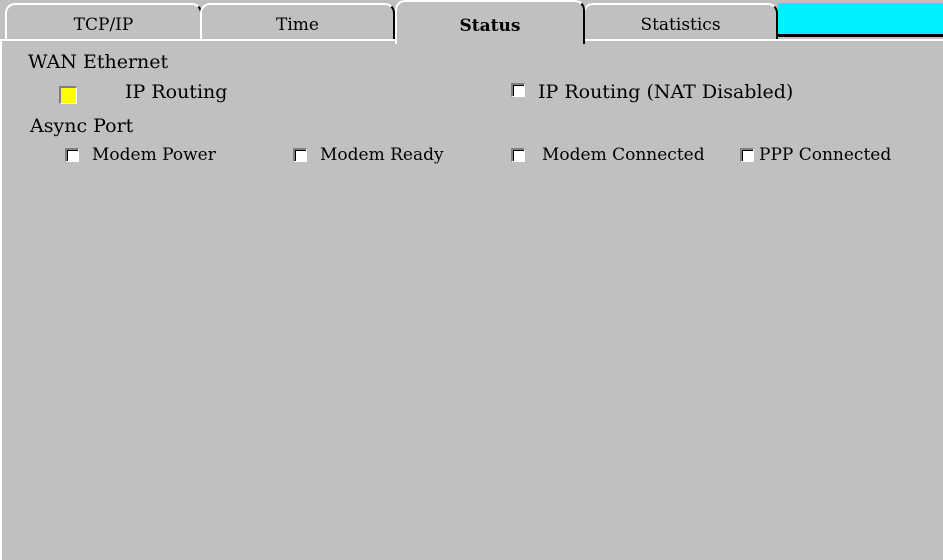 This screenshot has height=560, width=943. Describe the element at coordinates (518, 155) in the screenshot. I see `modem-connected-checkbox` at that location.